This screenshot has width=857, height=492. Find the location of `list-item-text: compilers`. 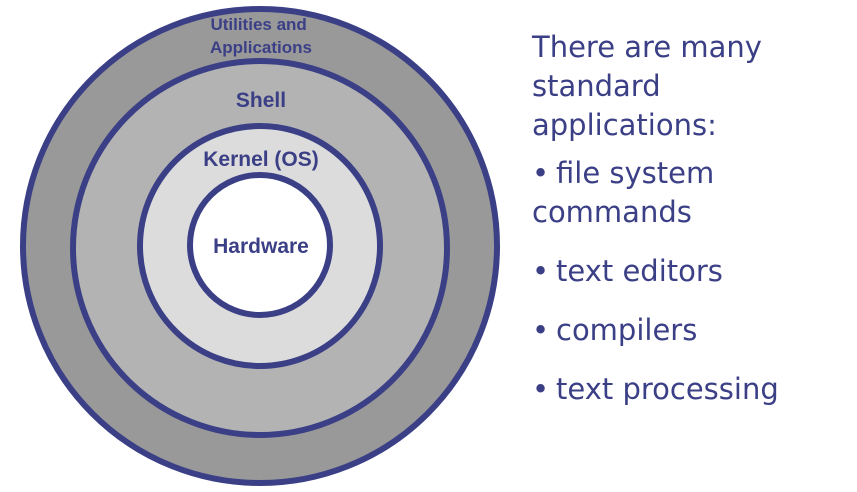

list-item-text: compilers is located at coordinates (627, 330).